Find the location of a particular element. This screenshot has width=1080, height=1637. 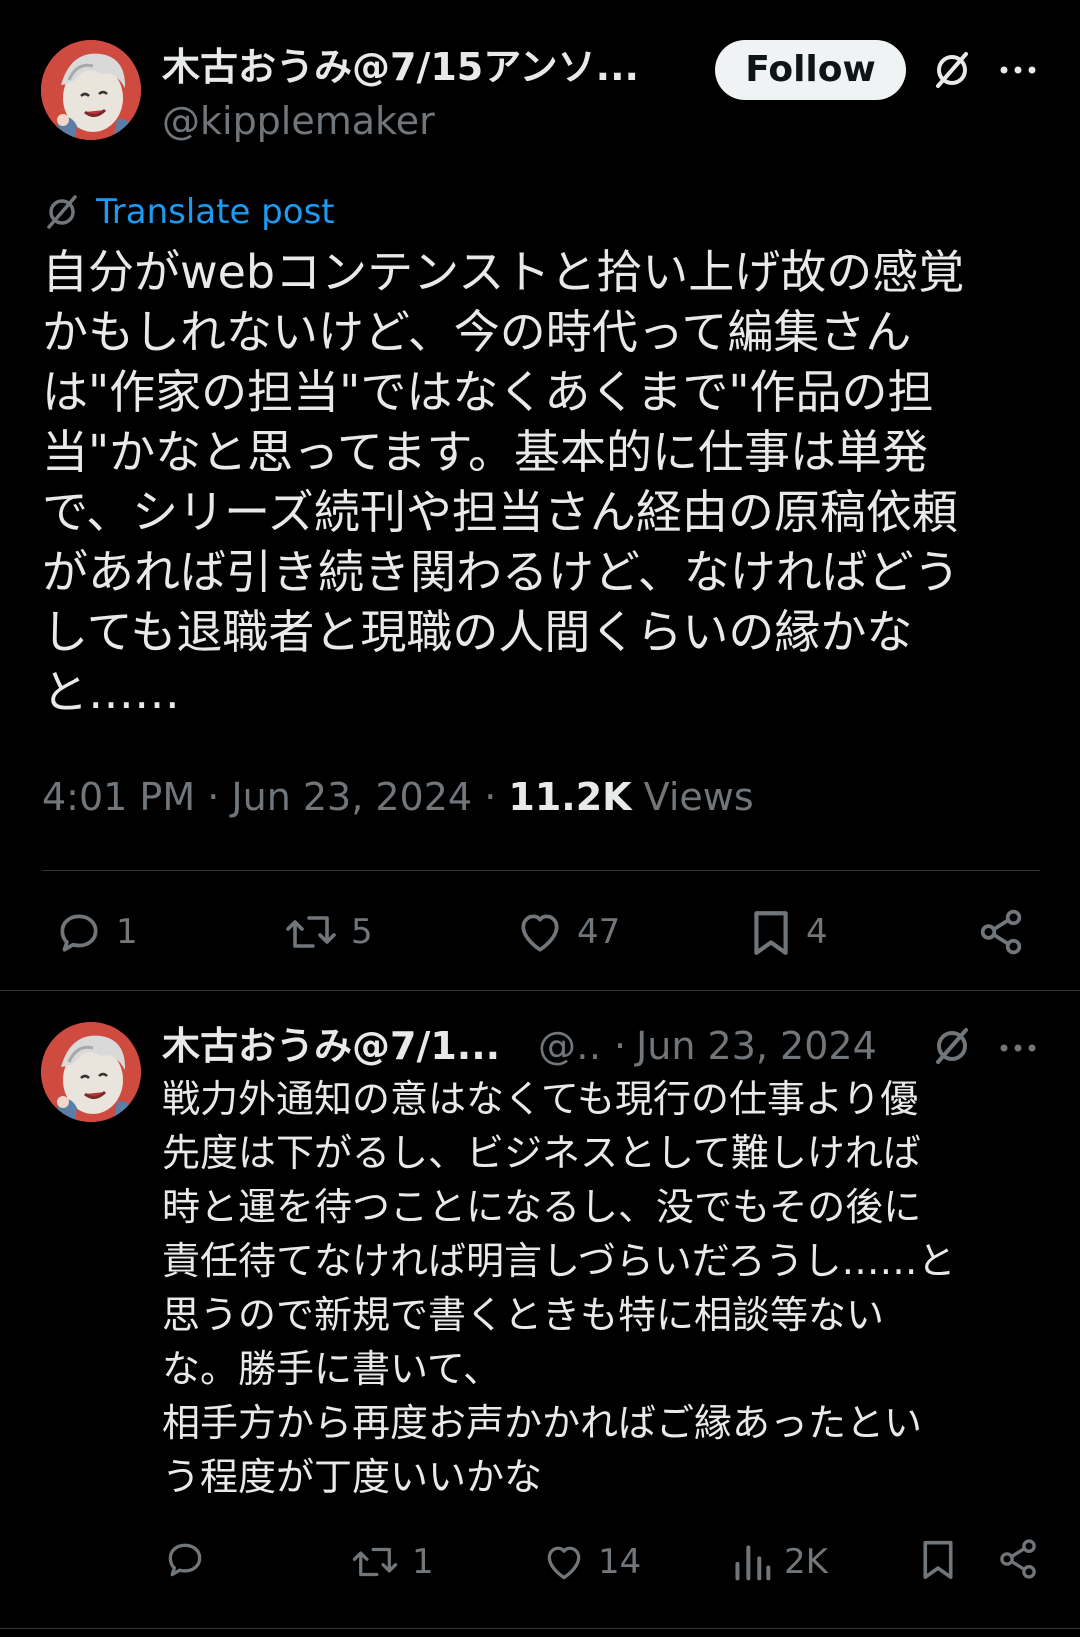

like-count: 47 is located at coordinates (599, 932).